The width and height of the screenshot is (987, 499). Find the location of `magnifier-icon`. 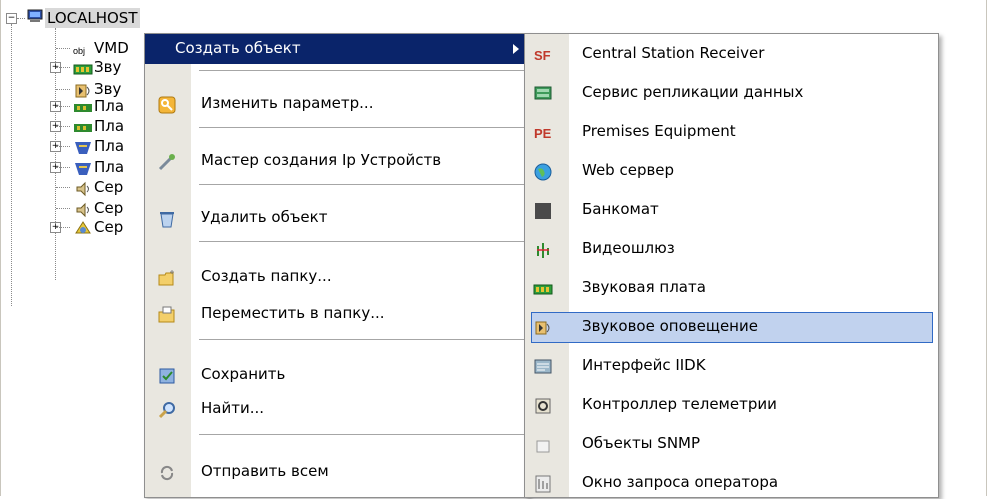

magnifier-icon is located at coordinates (167, 410).